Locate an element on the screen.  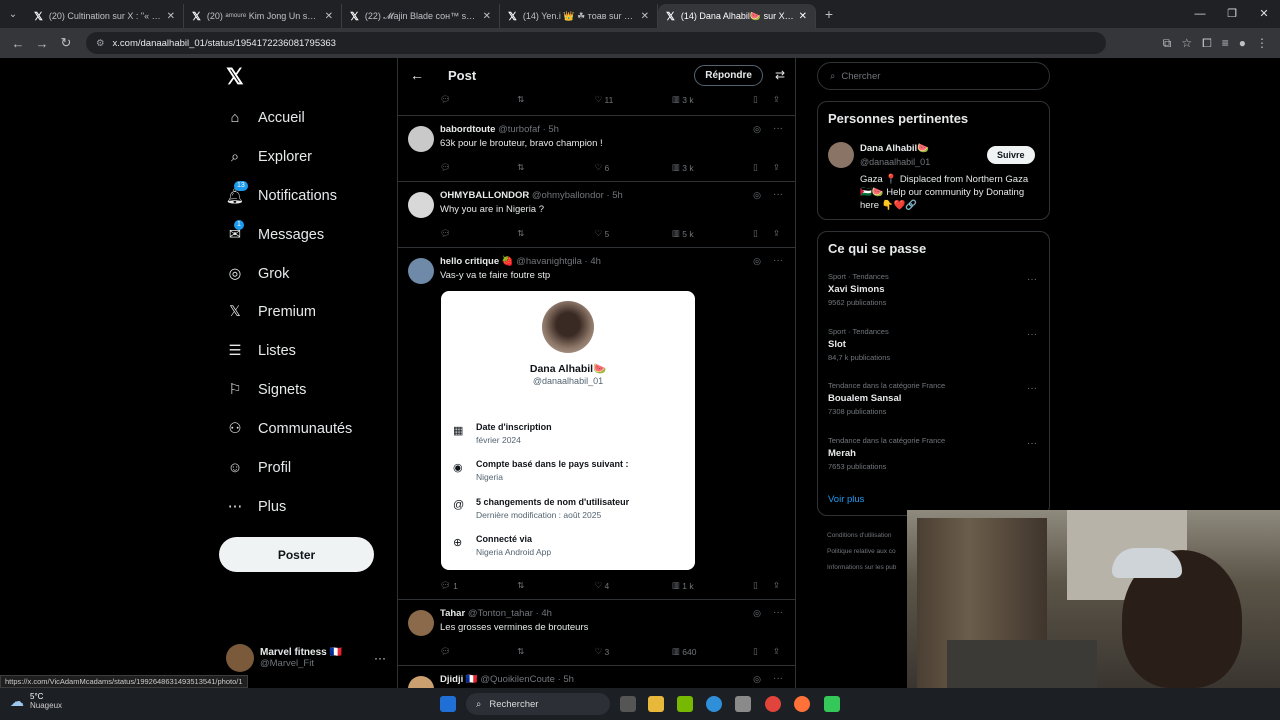
store-icon is located at coordinates (743, 704).